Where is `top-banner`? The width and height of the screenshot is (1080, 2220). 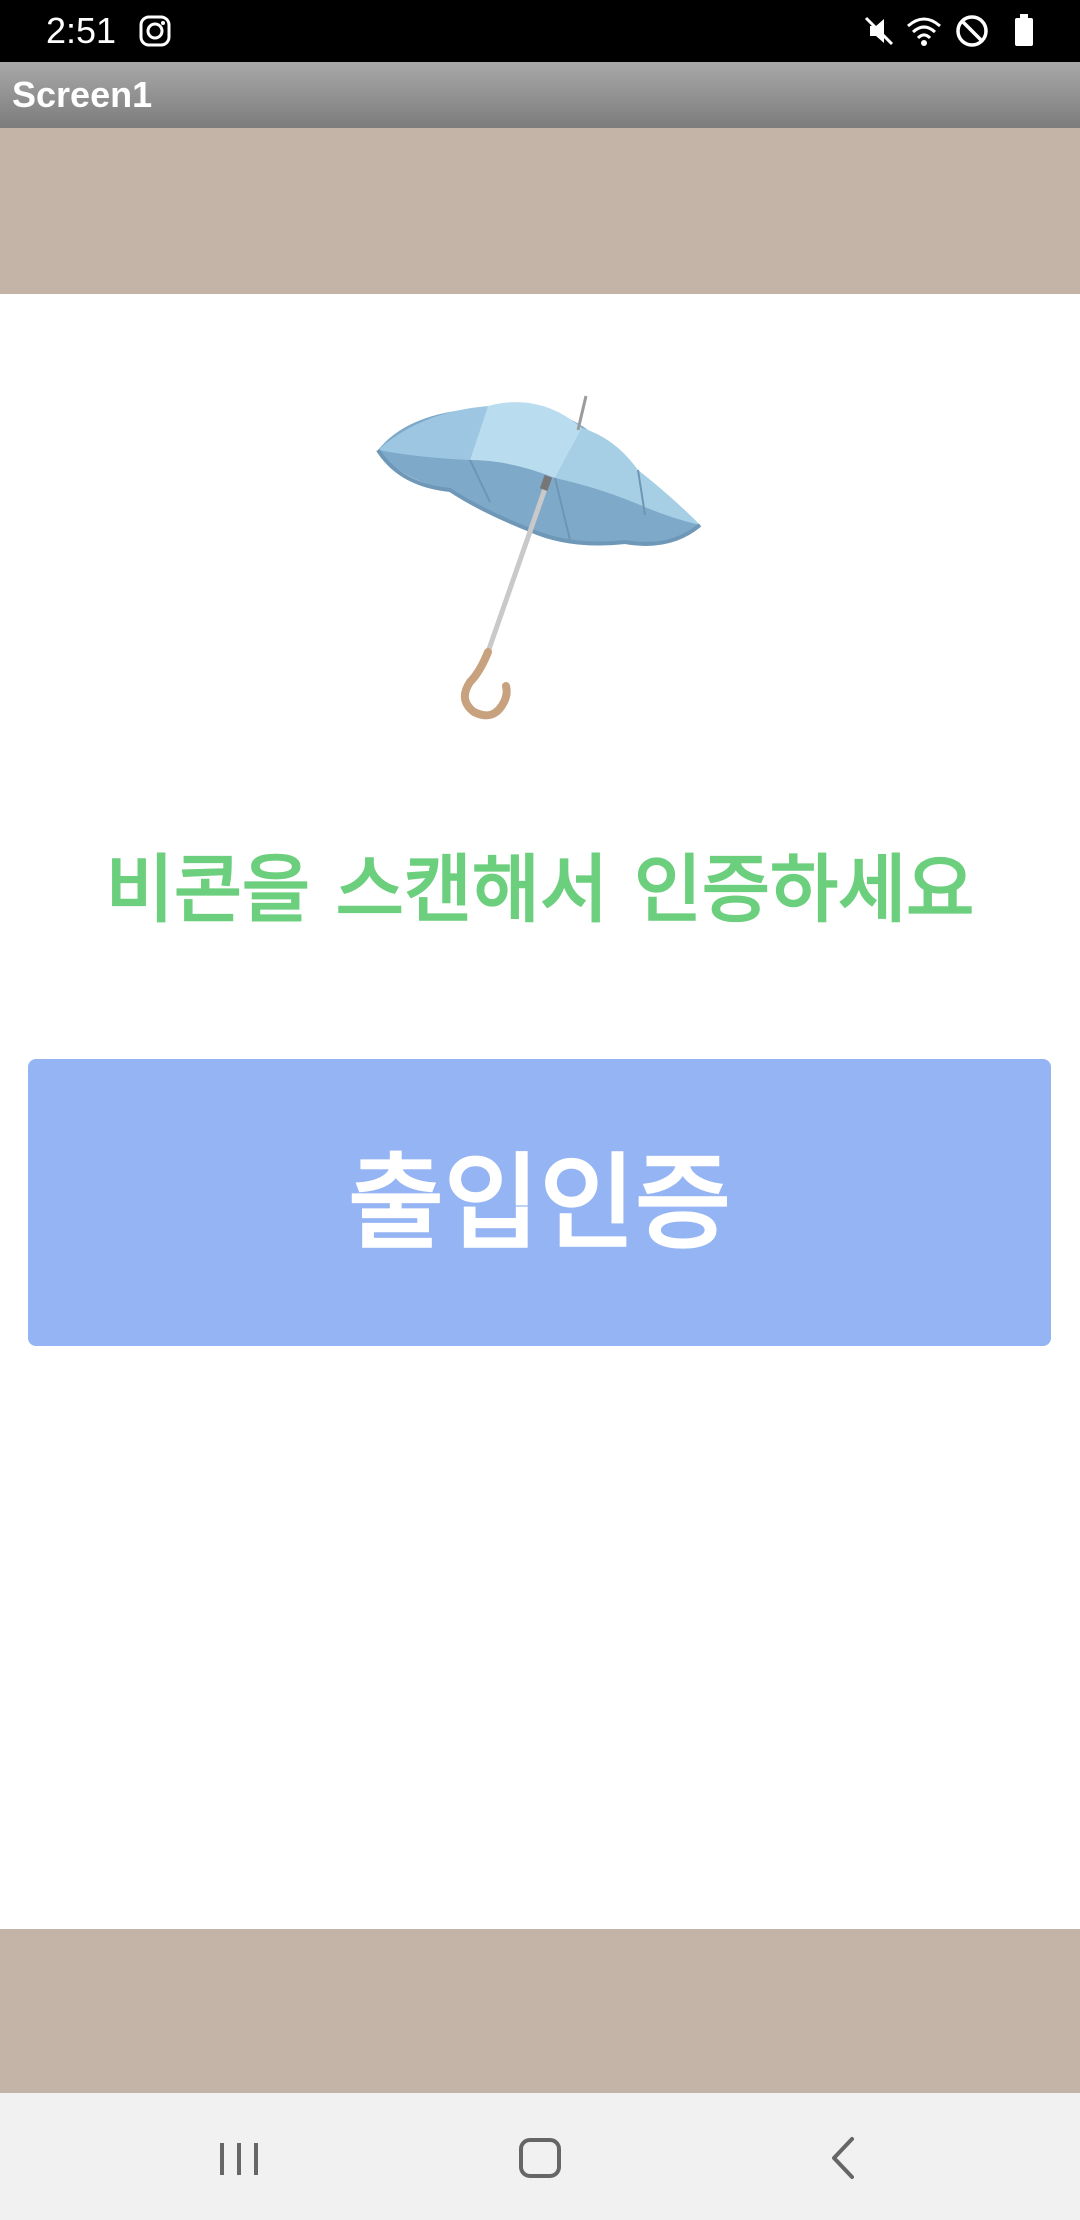 top-banner is located at coordinates (540, 211).